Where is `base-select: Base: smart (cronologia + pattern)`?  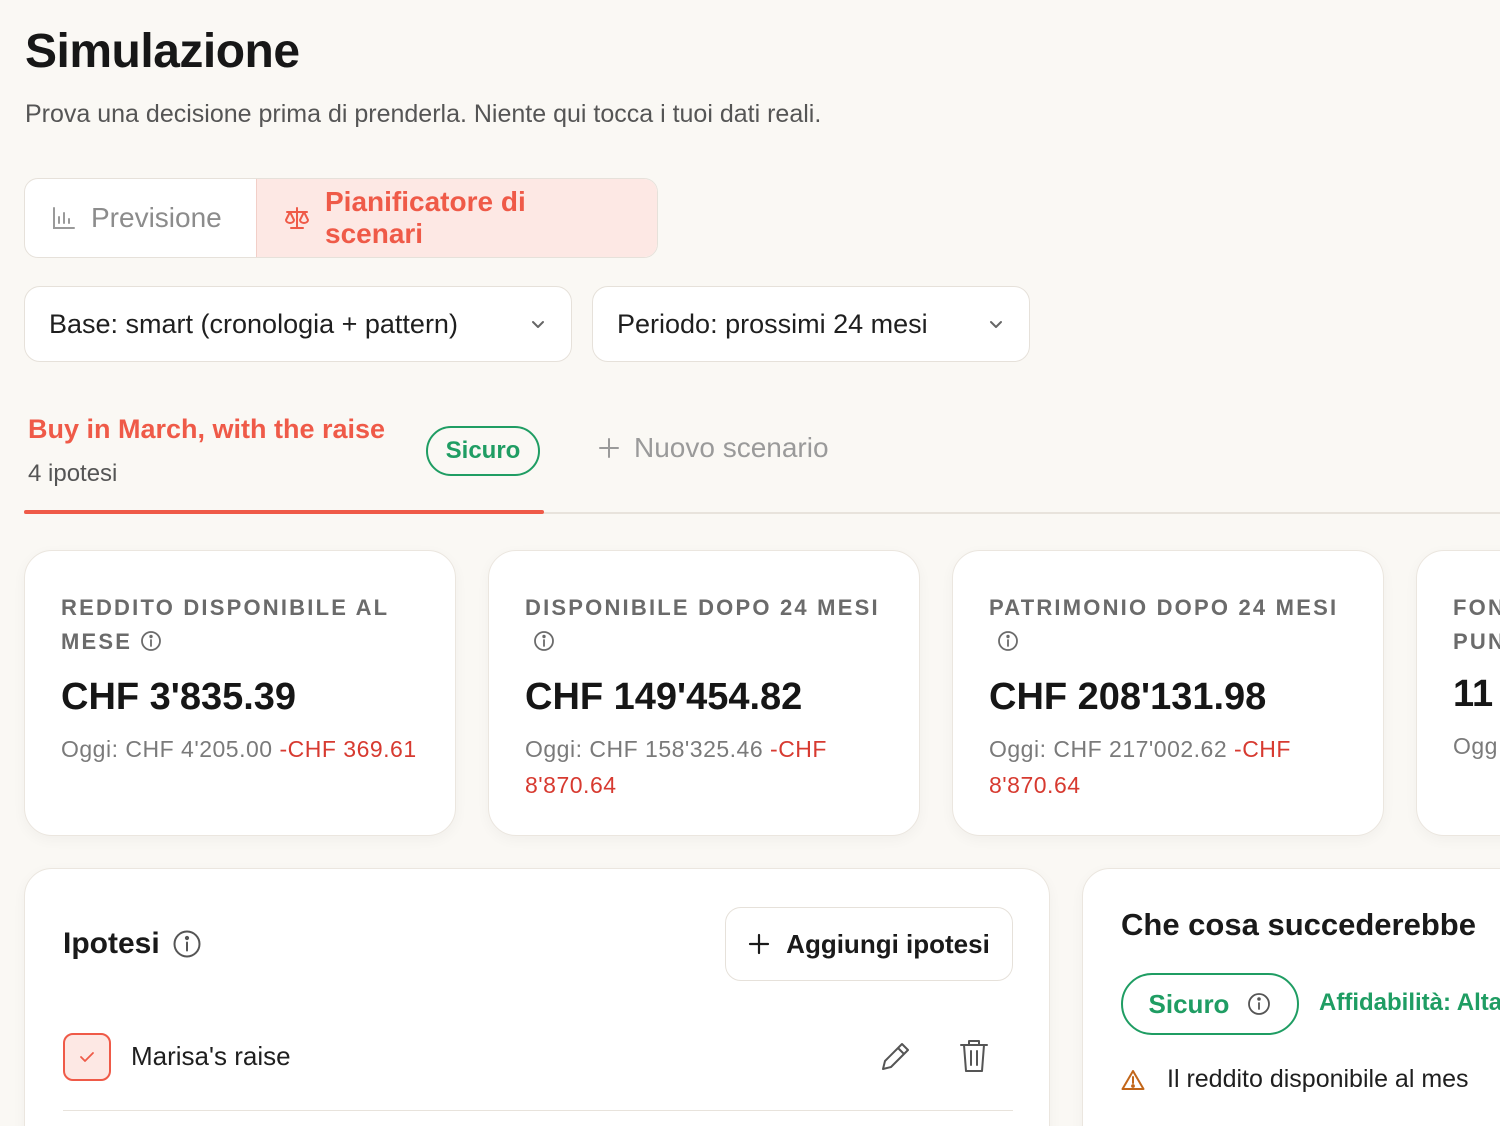 base-select: Base: smart (cronologia + pattern) is located at coordinates (298, 324).